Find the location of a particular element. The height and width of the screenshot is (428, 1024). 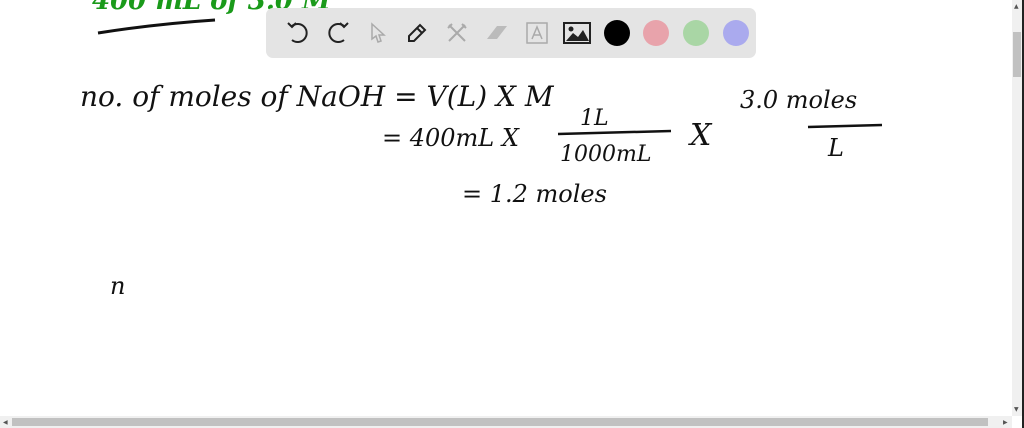

undo-icon is located at coordinates (297, 32).